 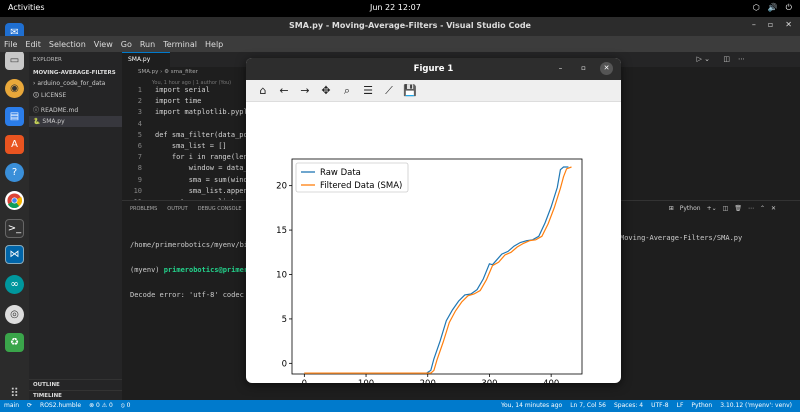 What do you see at coordinates (139, 146) in the screenshot?
I see `line-number: 6` at bounding box center [139, 146].